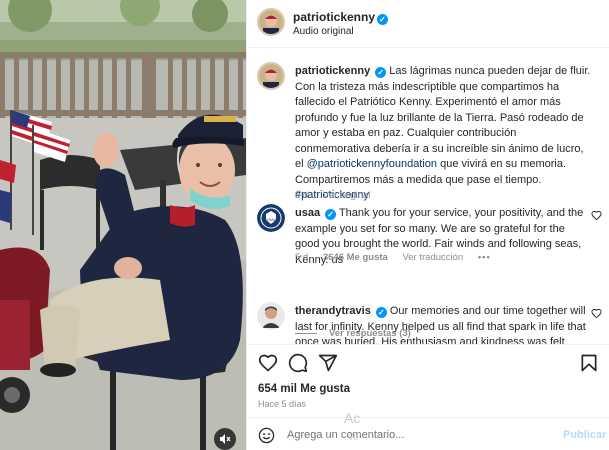 Image resolution: width=609 pixels, height=450 pixels. What do you see at coordinates (372, 164) in the screenshot?
I see `caption-mention-link: @patriotickennyfoundation` at bounding box center [372, 164].